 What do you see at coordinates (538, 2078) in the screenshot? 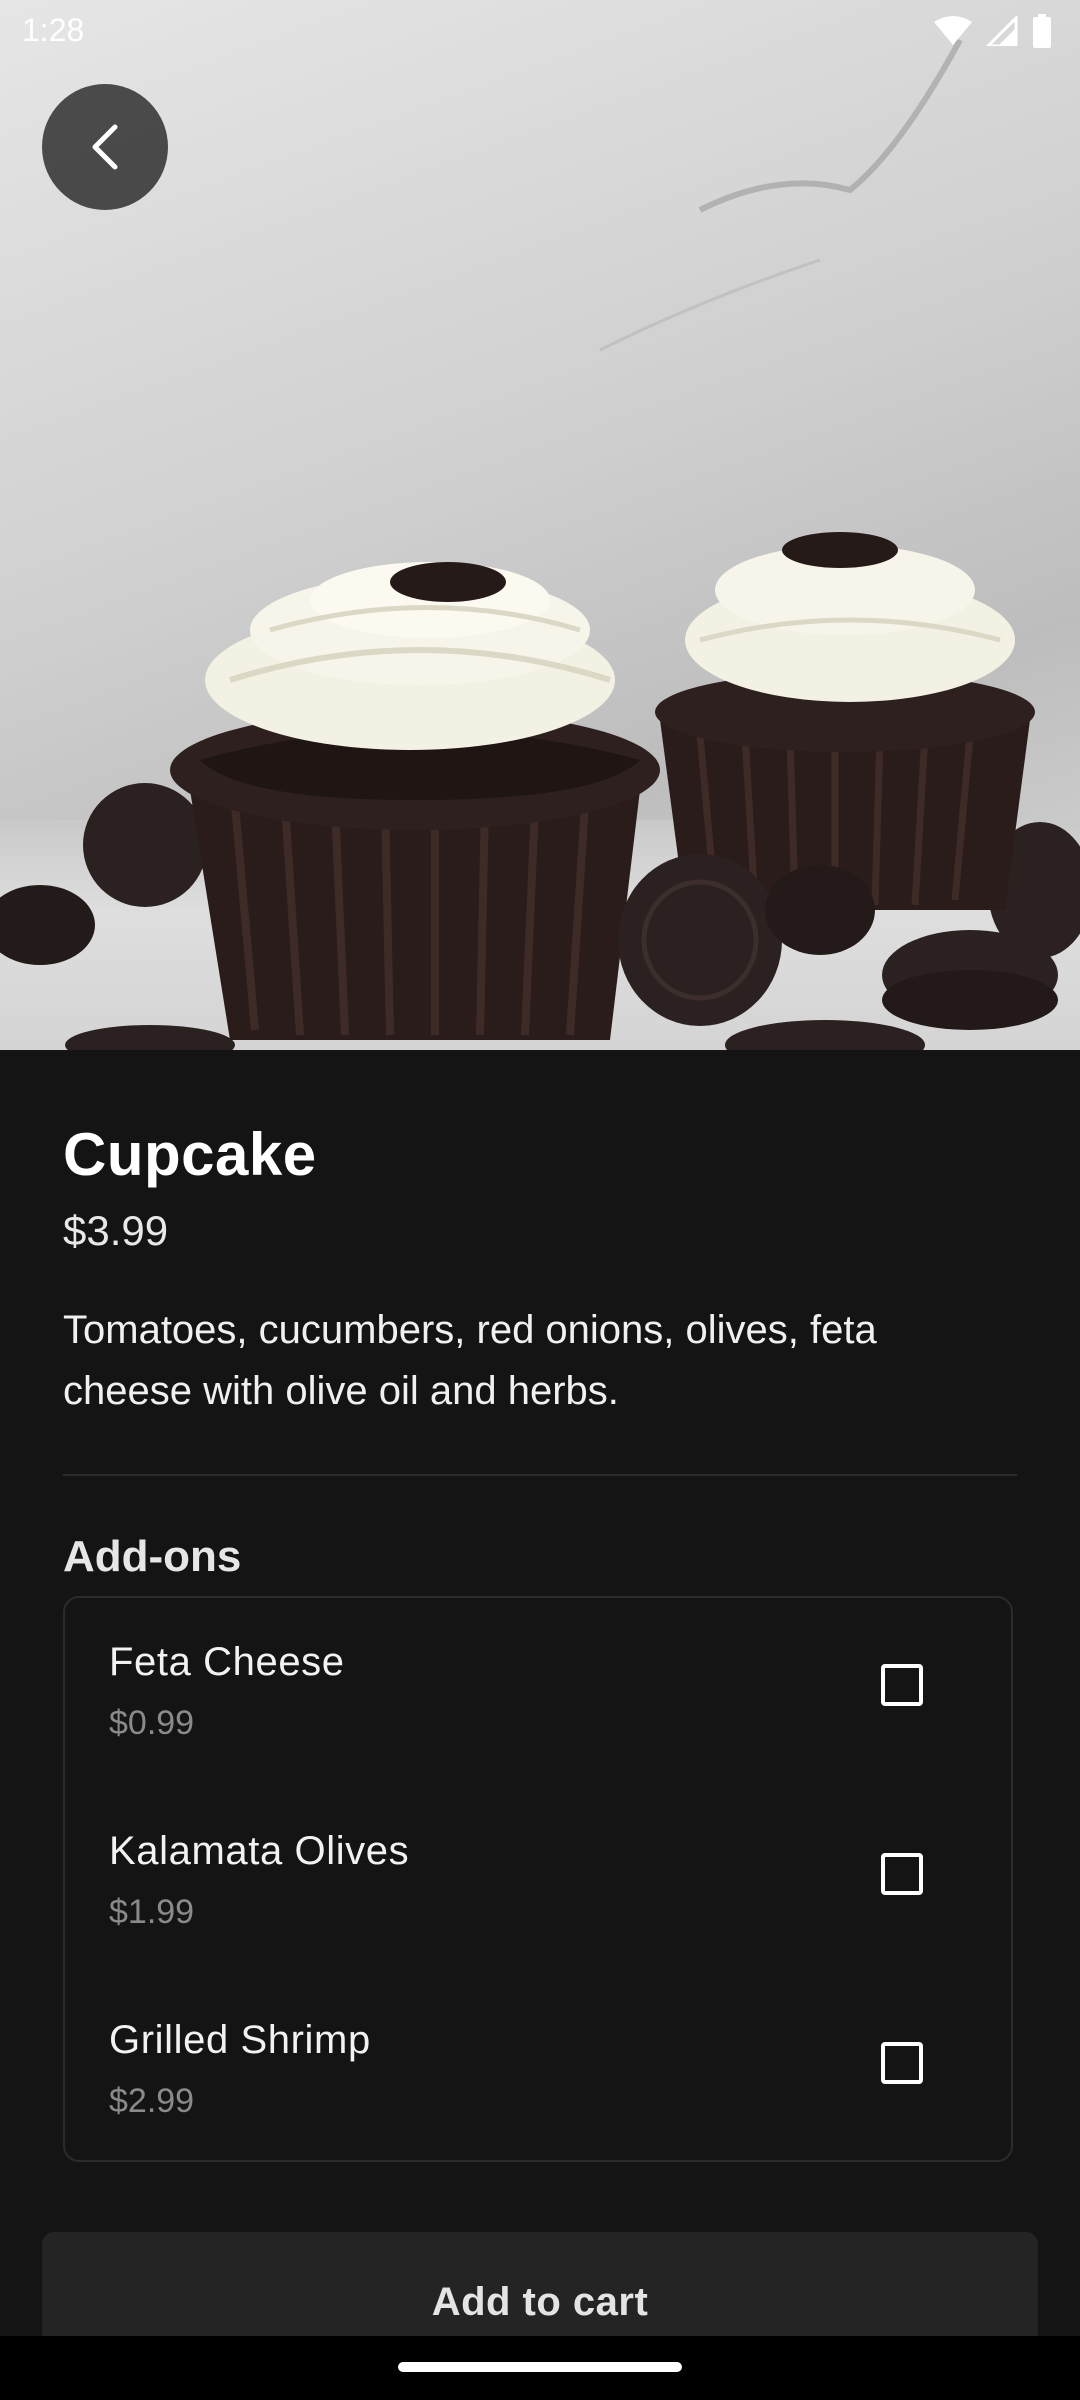
I see `addon-item-grilled-shrimp: Grilled Shrimp $2.99` at bounding box center [538, 2078].